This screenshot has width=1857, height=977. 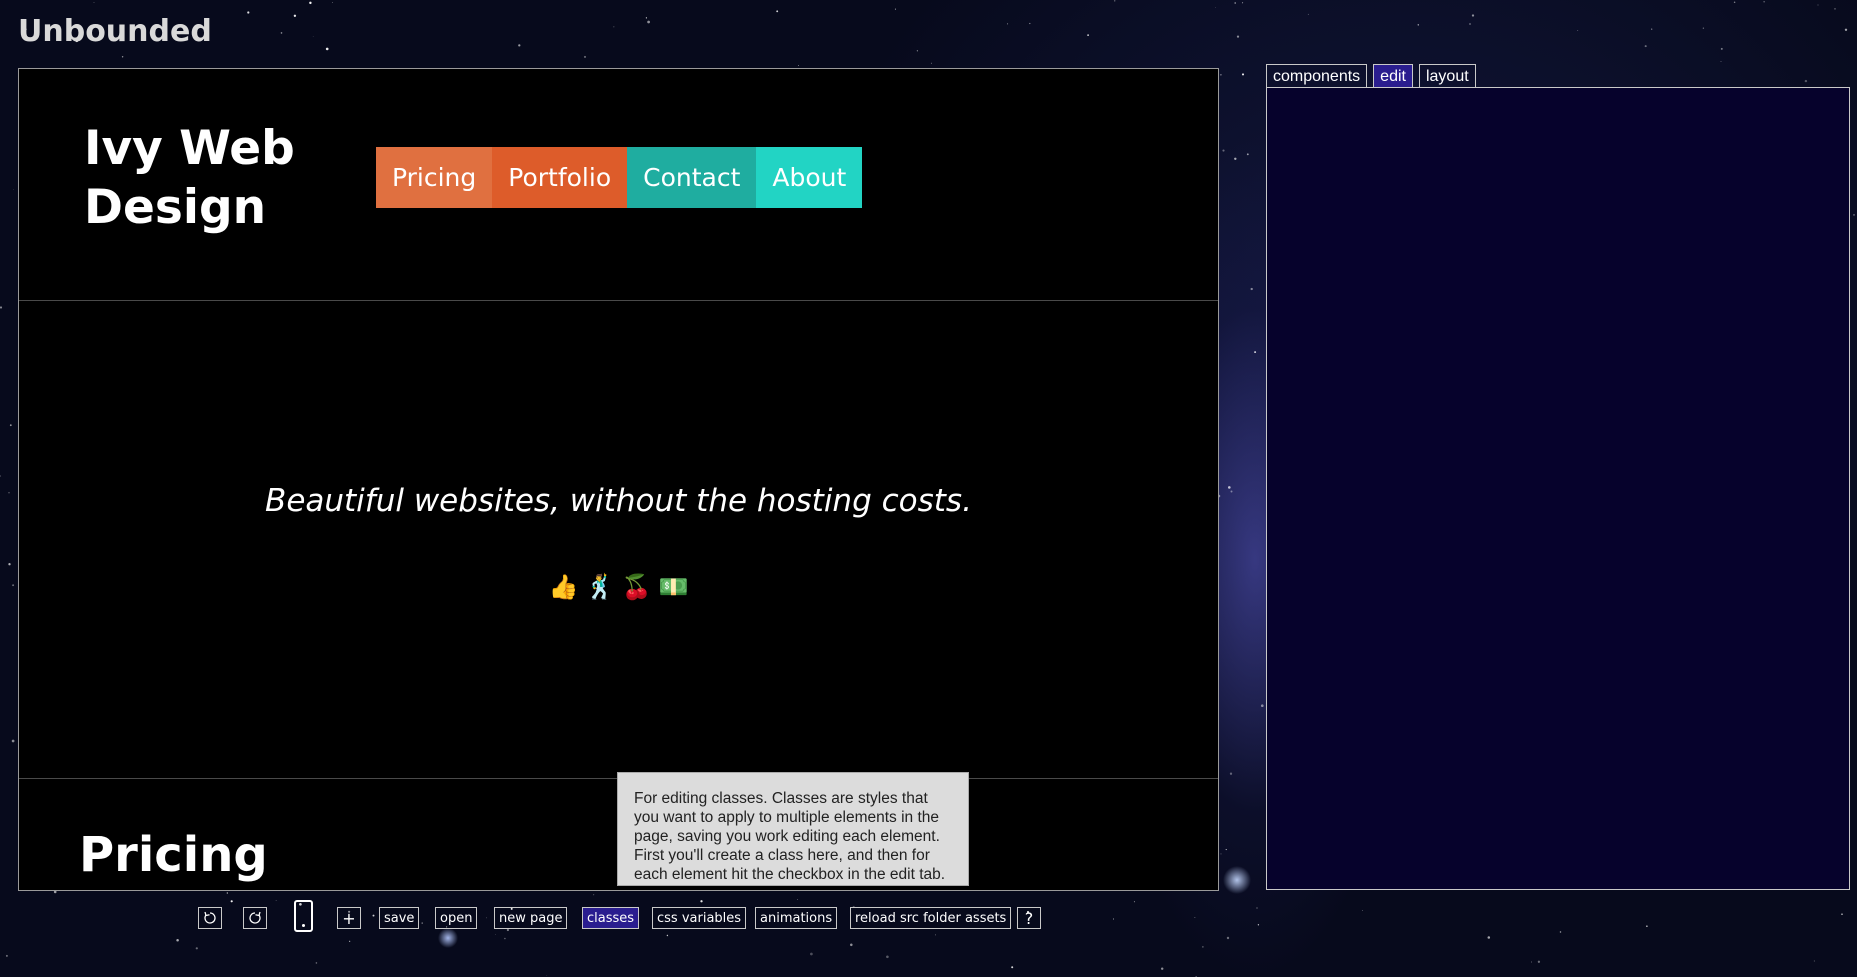 What do you see at coordinates (1317, 76) in the screenshot?
I see `tab-components: components` at bounding box center [1317, 76].